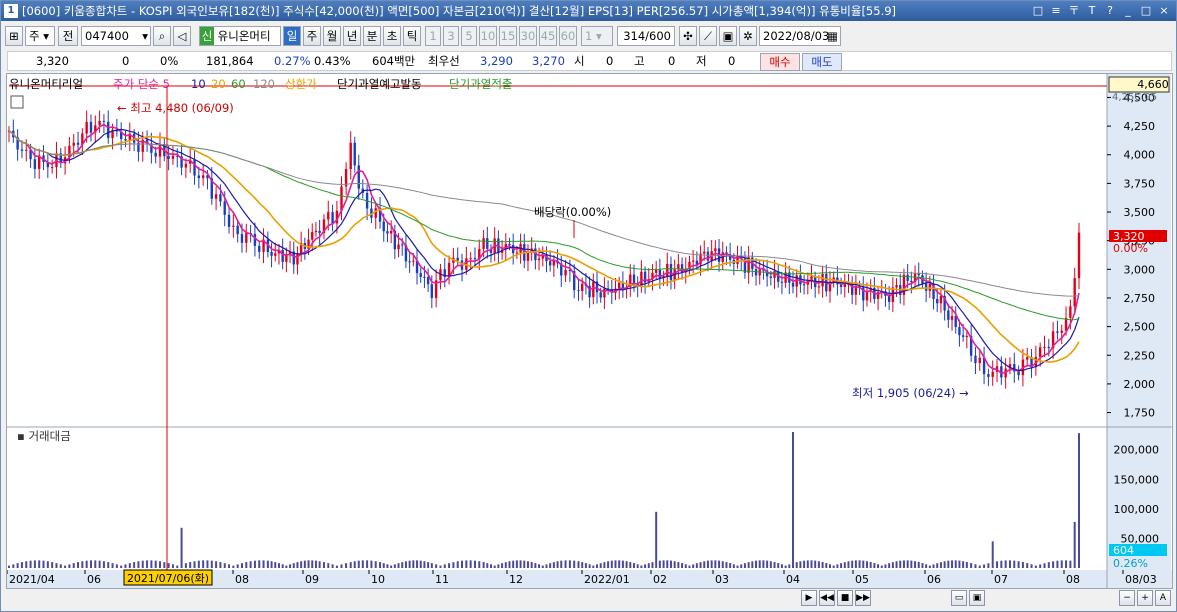 The height and width of the screenshot is (612, 1177). I want to click on play-icon: ▶, so click(809, 598).